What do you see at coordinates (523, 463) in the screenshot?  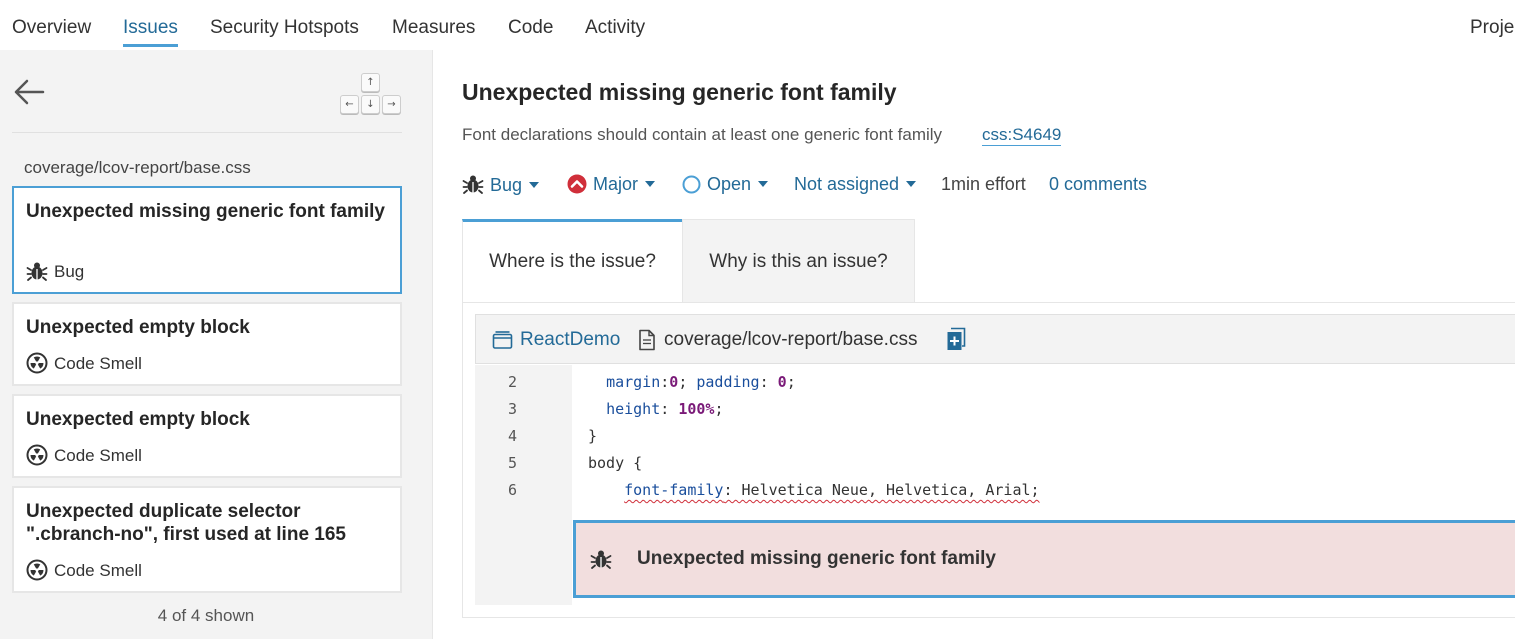 I see `line-number: 5` at bounding box center [523, 463].